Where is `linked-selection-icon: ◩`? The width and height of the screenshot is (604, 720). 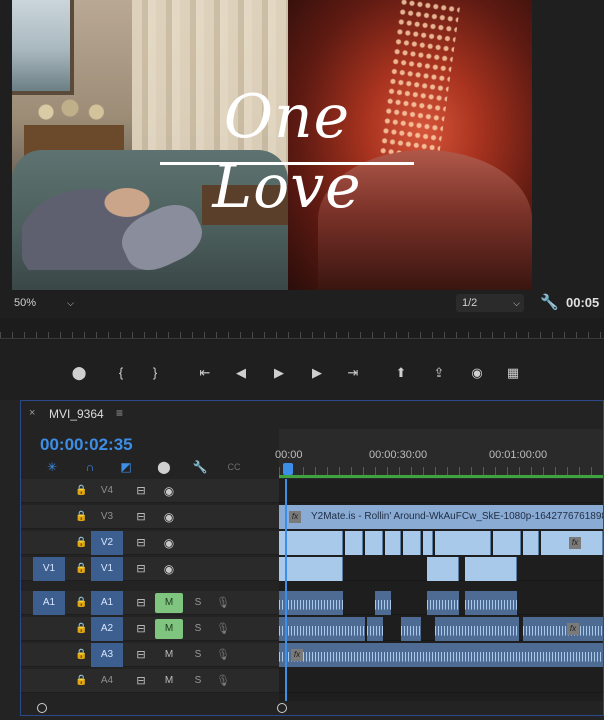 linked-selection-icon: ◩ is located at coordinates (126, 467).